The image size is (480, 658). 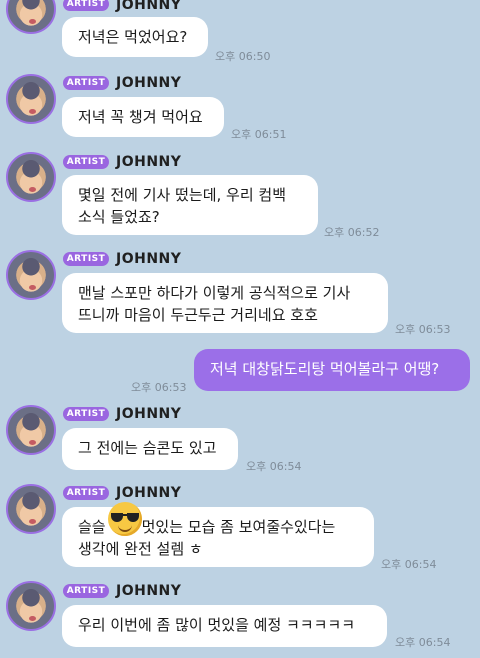 I want to click on message-bubble: 우리 이번에 좀 많이 멋있을 예정 ㅋㅋㅋㅋㅋ, so click(x=224, y=626).